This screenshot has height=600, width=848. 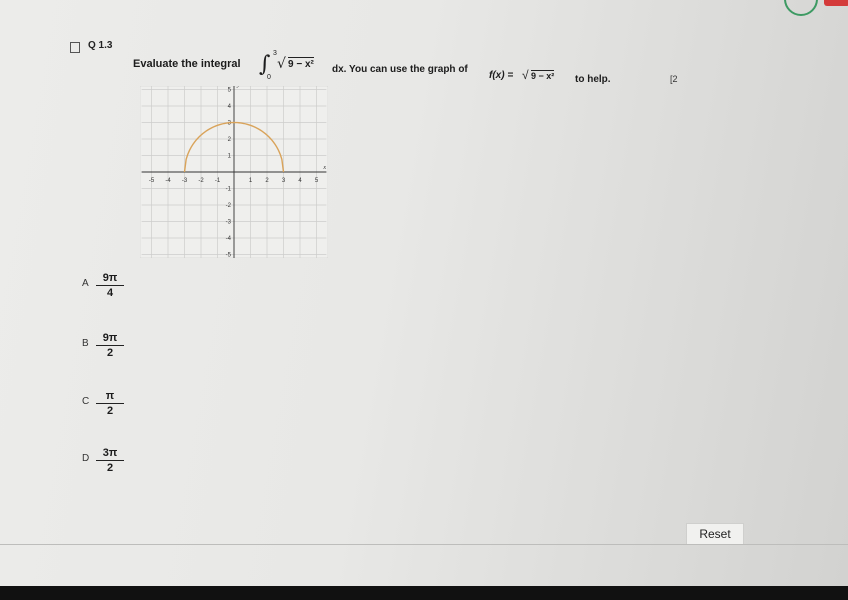 What do you see at coordinates (201, 181) in the screenshot?
I see `x-tick-label: -2` at bounding box center [201, 181].